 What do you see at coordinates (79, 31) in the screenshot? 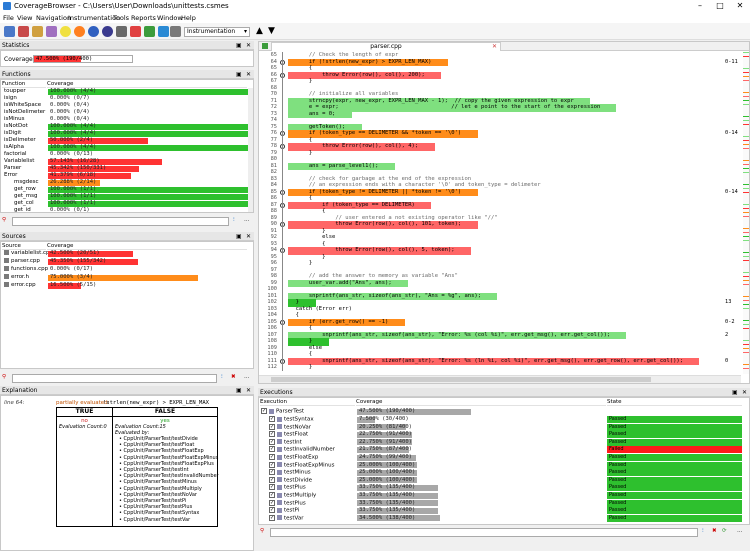
I see `filter-icon` at bounding box center [79, 31].